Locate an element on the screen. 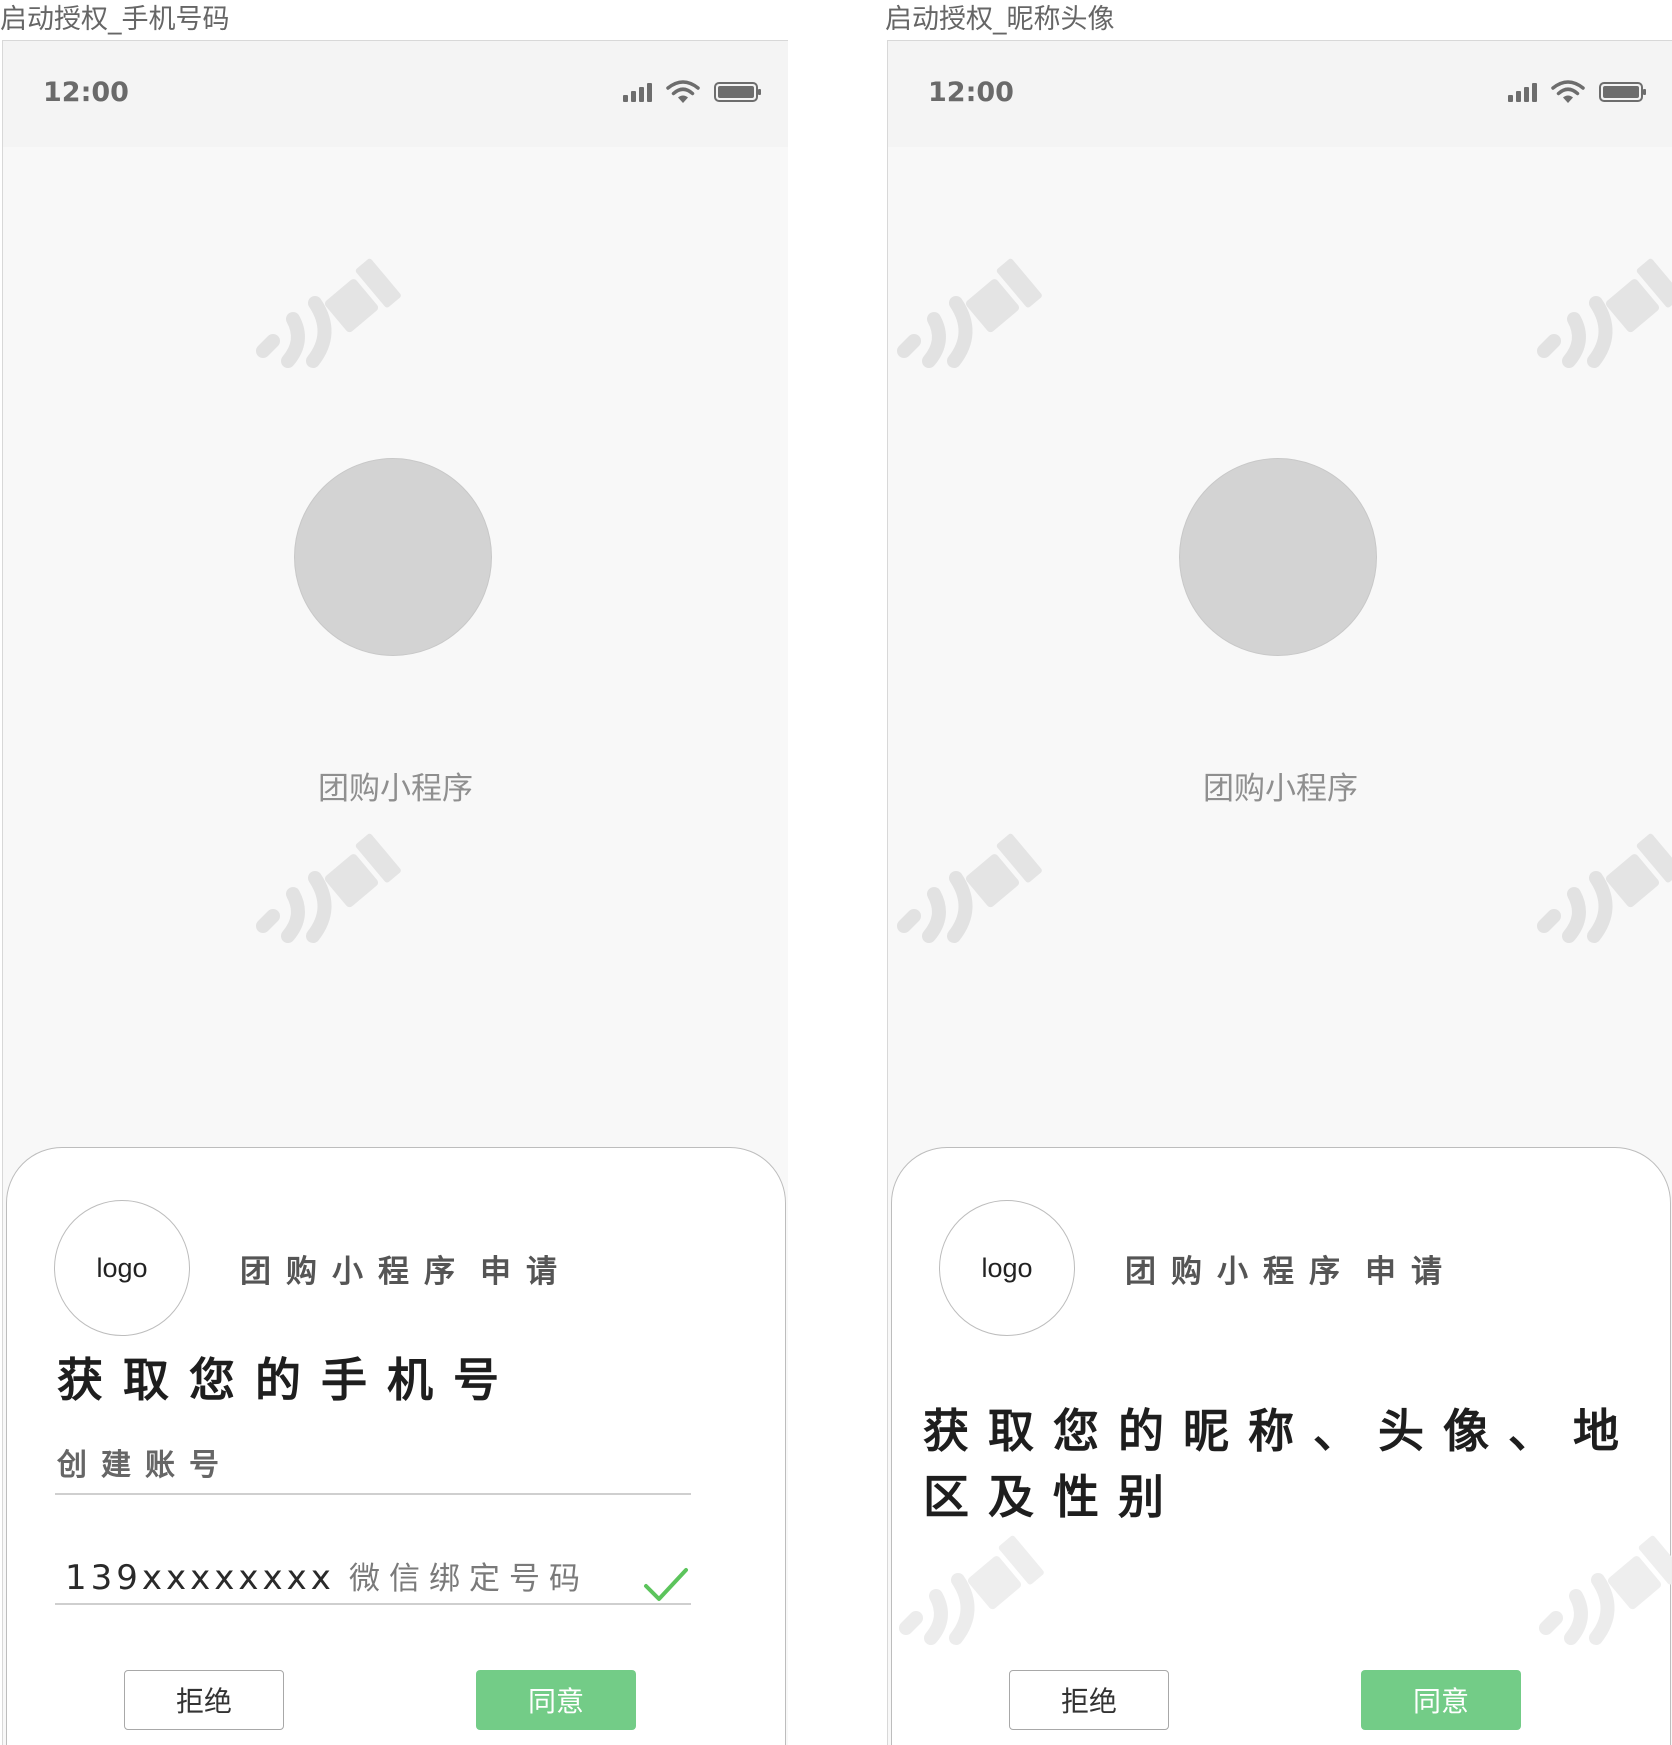  sheet-heading: 获取您的昵称、头像、地区及性别 is located at coordinates (1280, 1464).